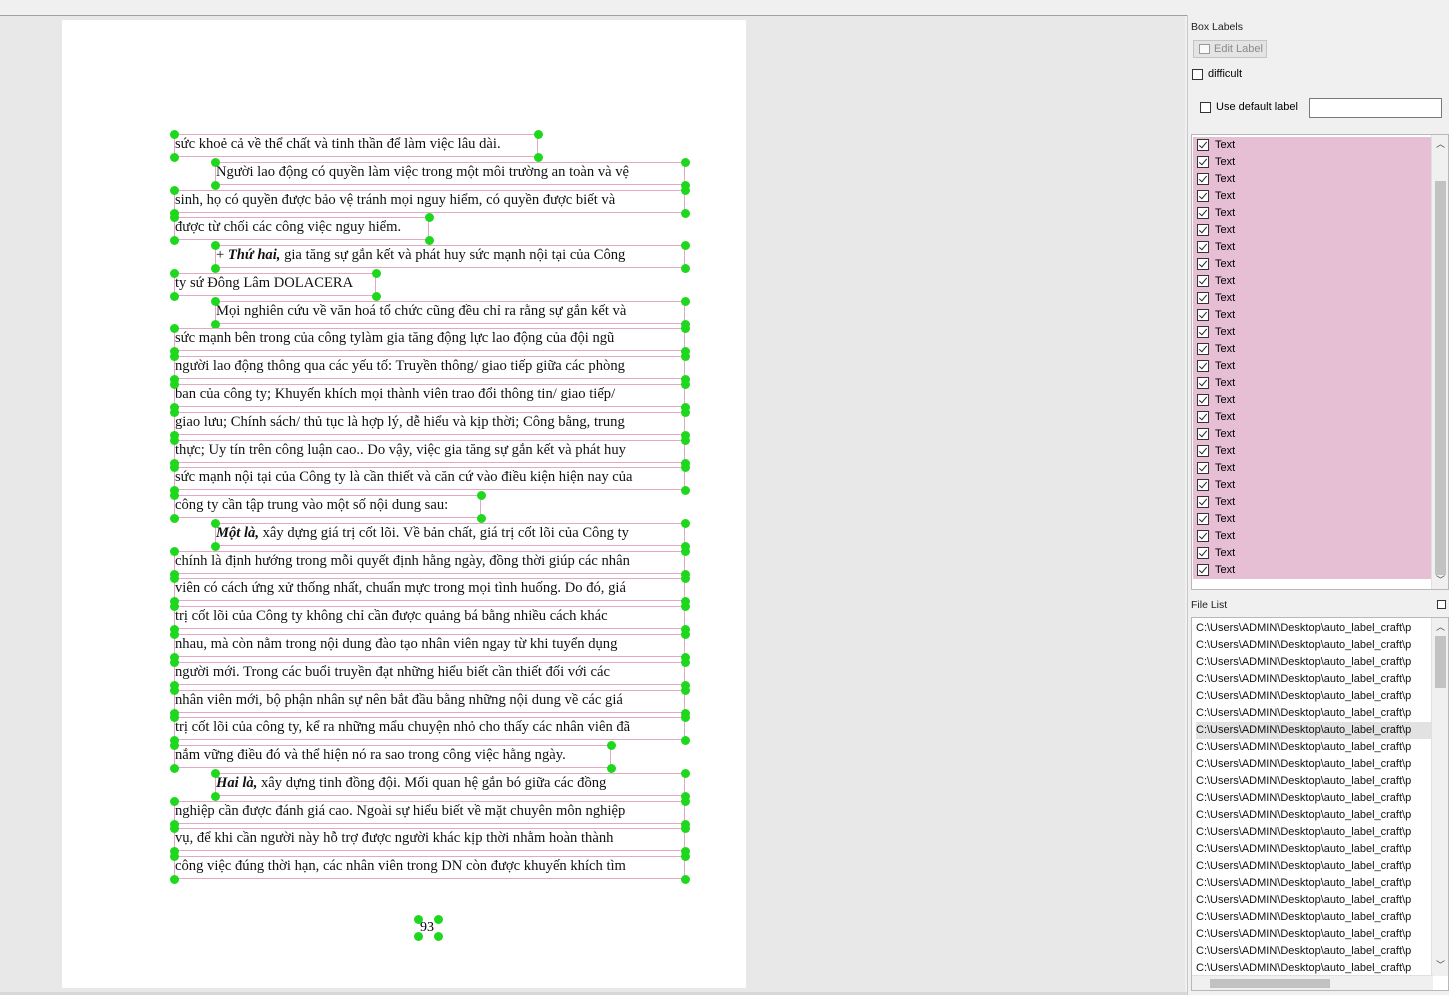 The image size is (1449, 995). Describe the element at coordinates (1440, 662) in the screenshot. I see `file-list-scroll-thumb` at that location.